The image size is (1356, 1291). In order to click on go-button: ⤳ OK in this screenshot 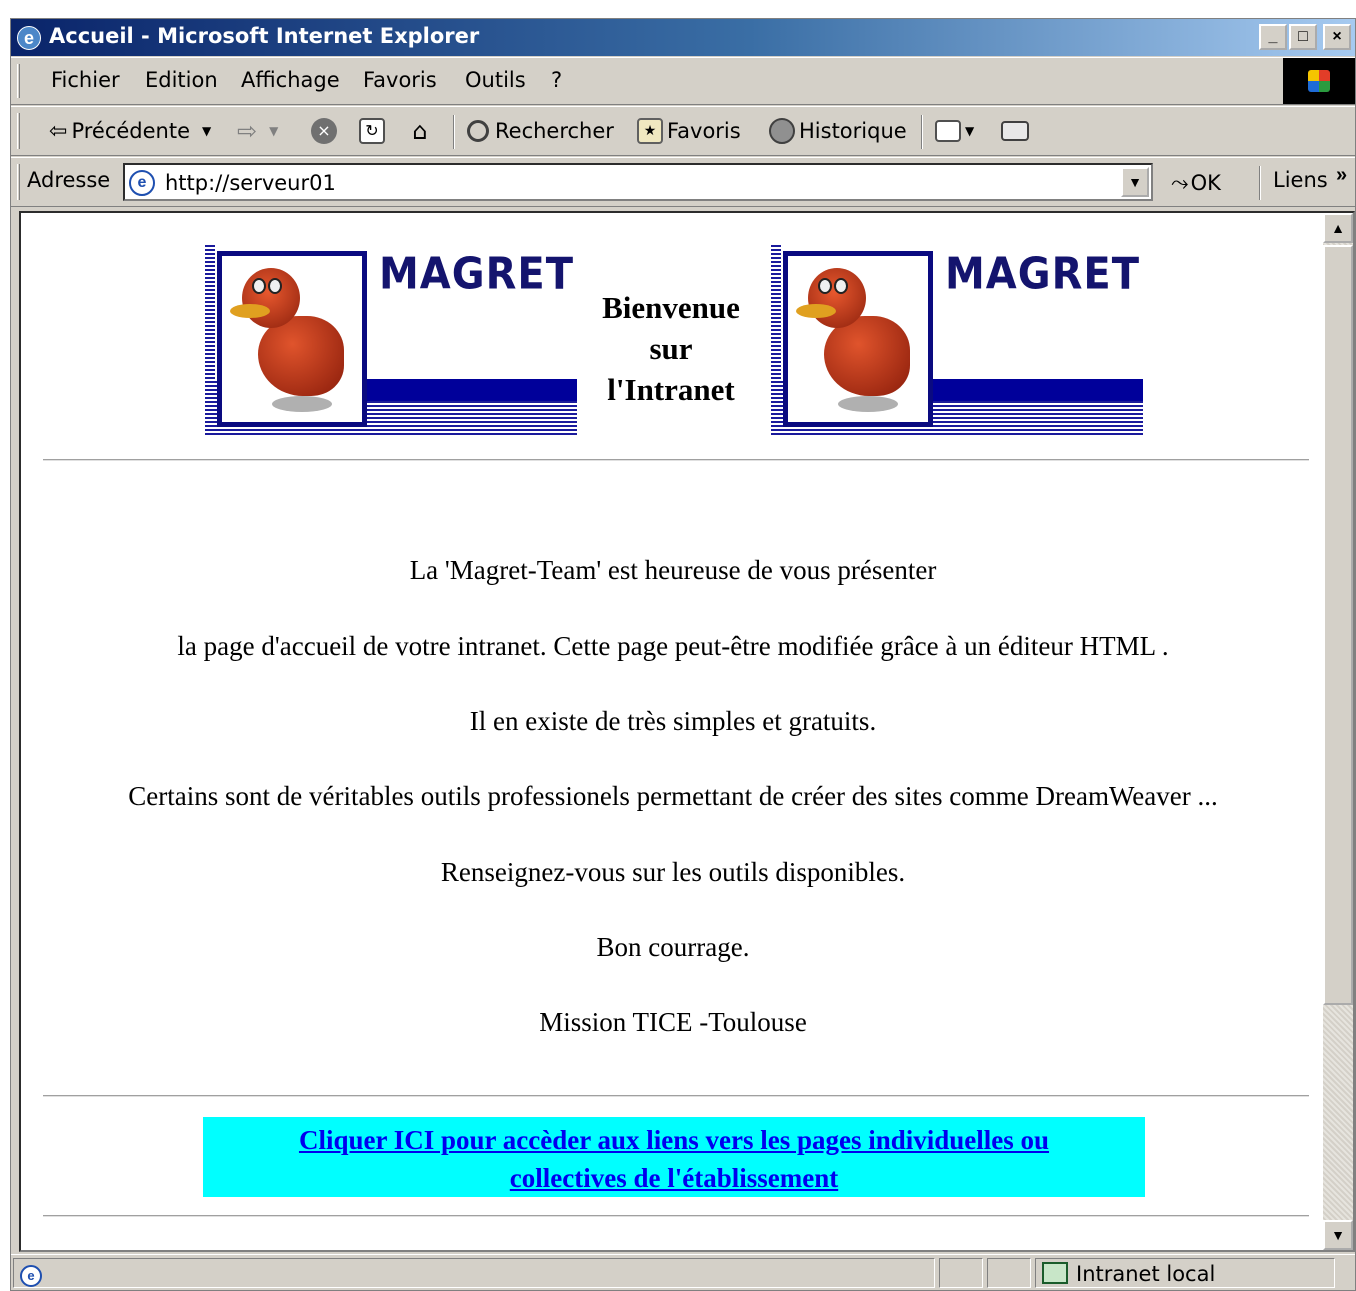, I will do `click(1196, 183)`.